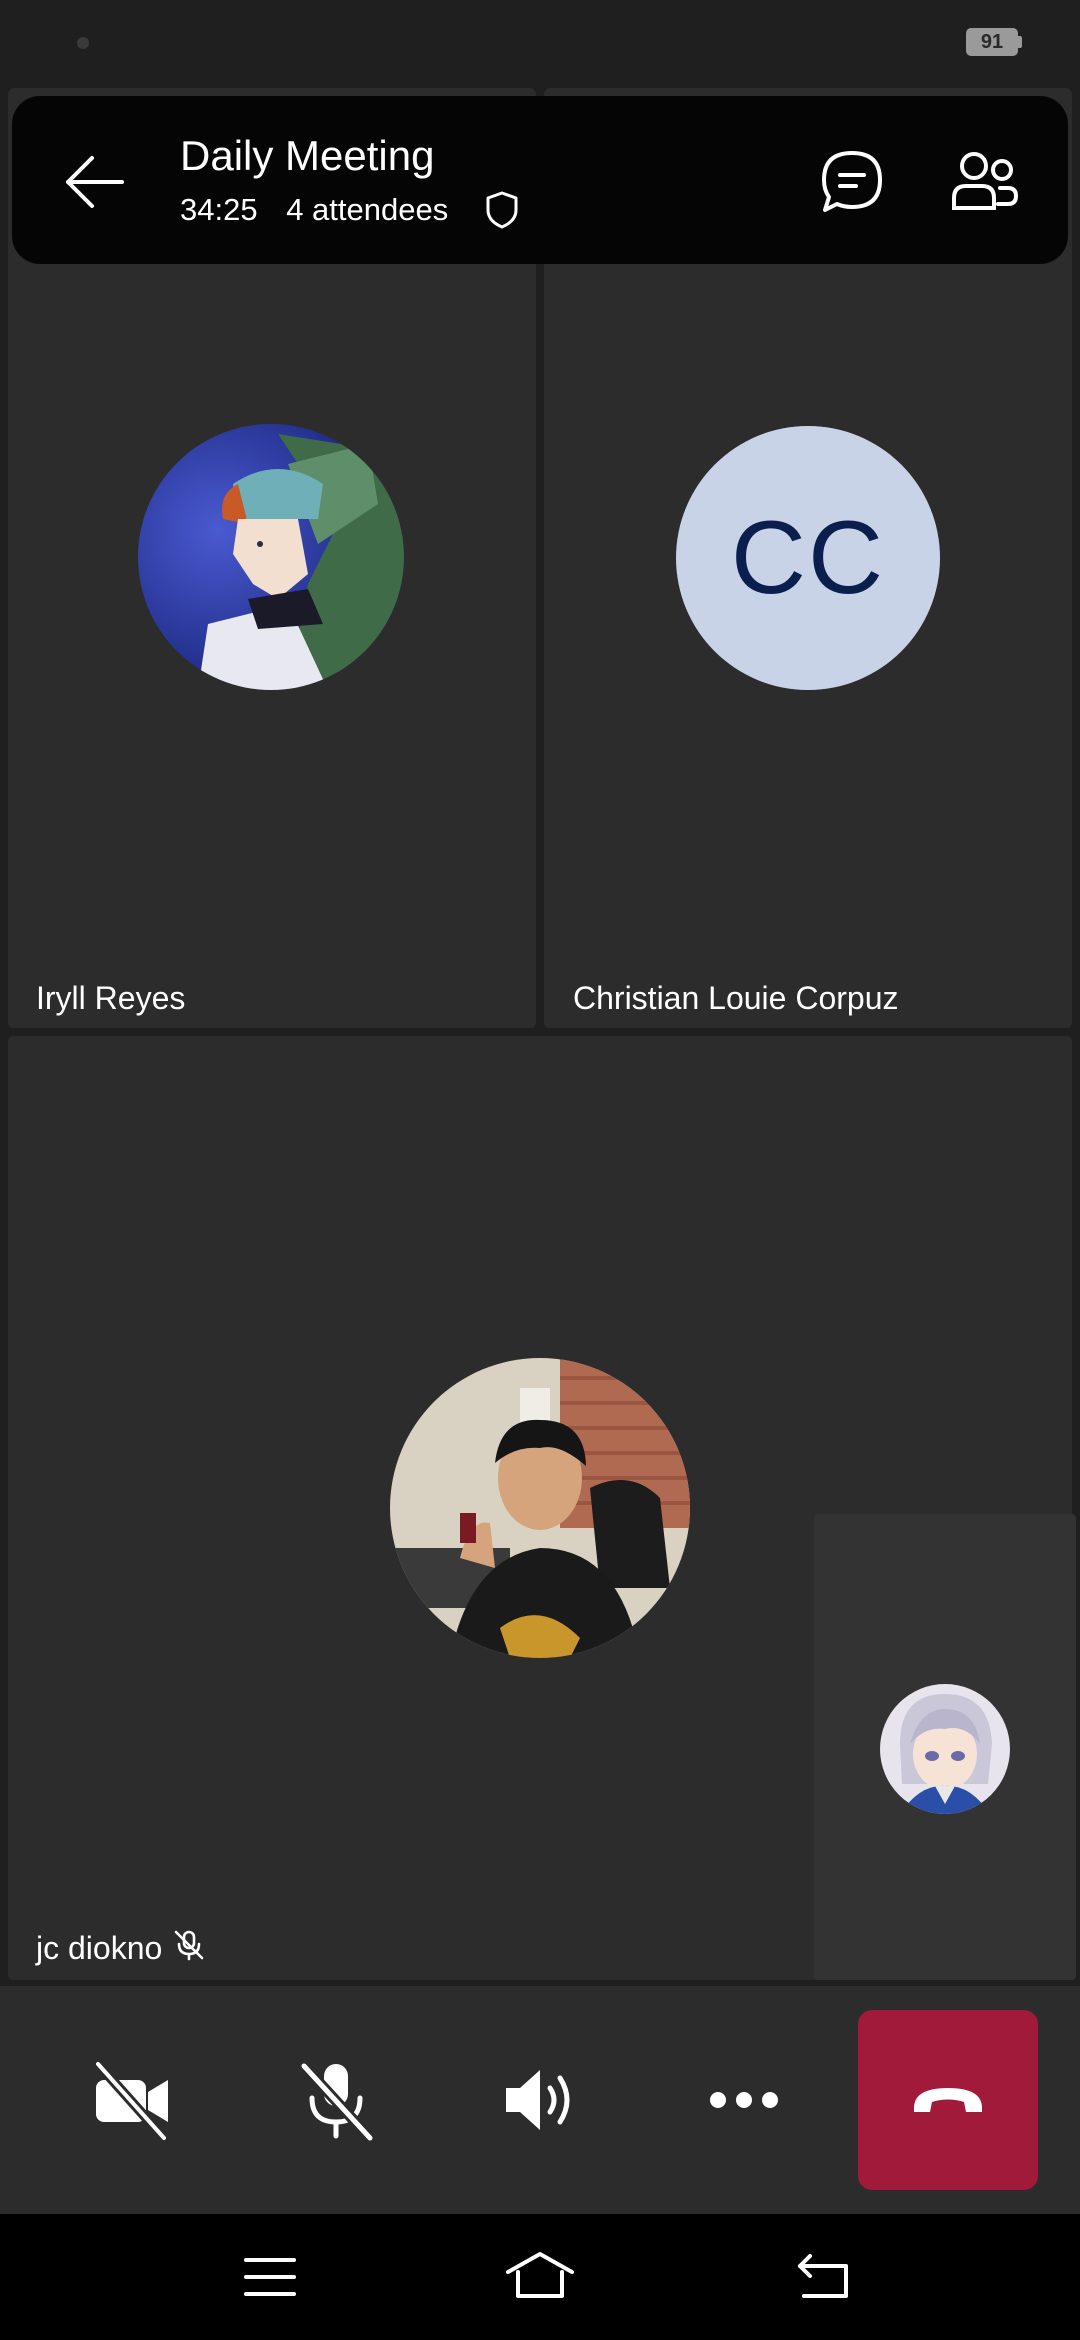 The width and height of the screenshot is (1080, 2340). Describe the element at coordinates (502, 210) in the screenshot. I see `shield-icon` at that location.